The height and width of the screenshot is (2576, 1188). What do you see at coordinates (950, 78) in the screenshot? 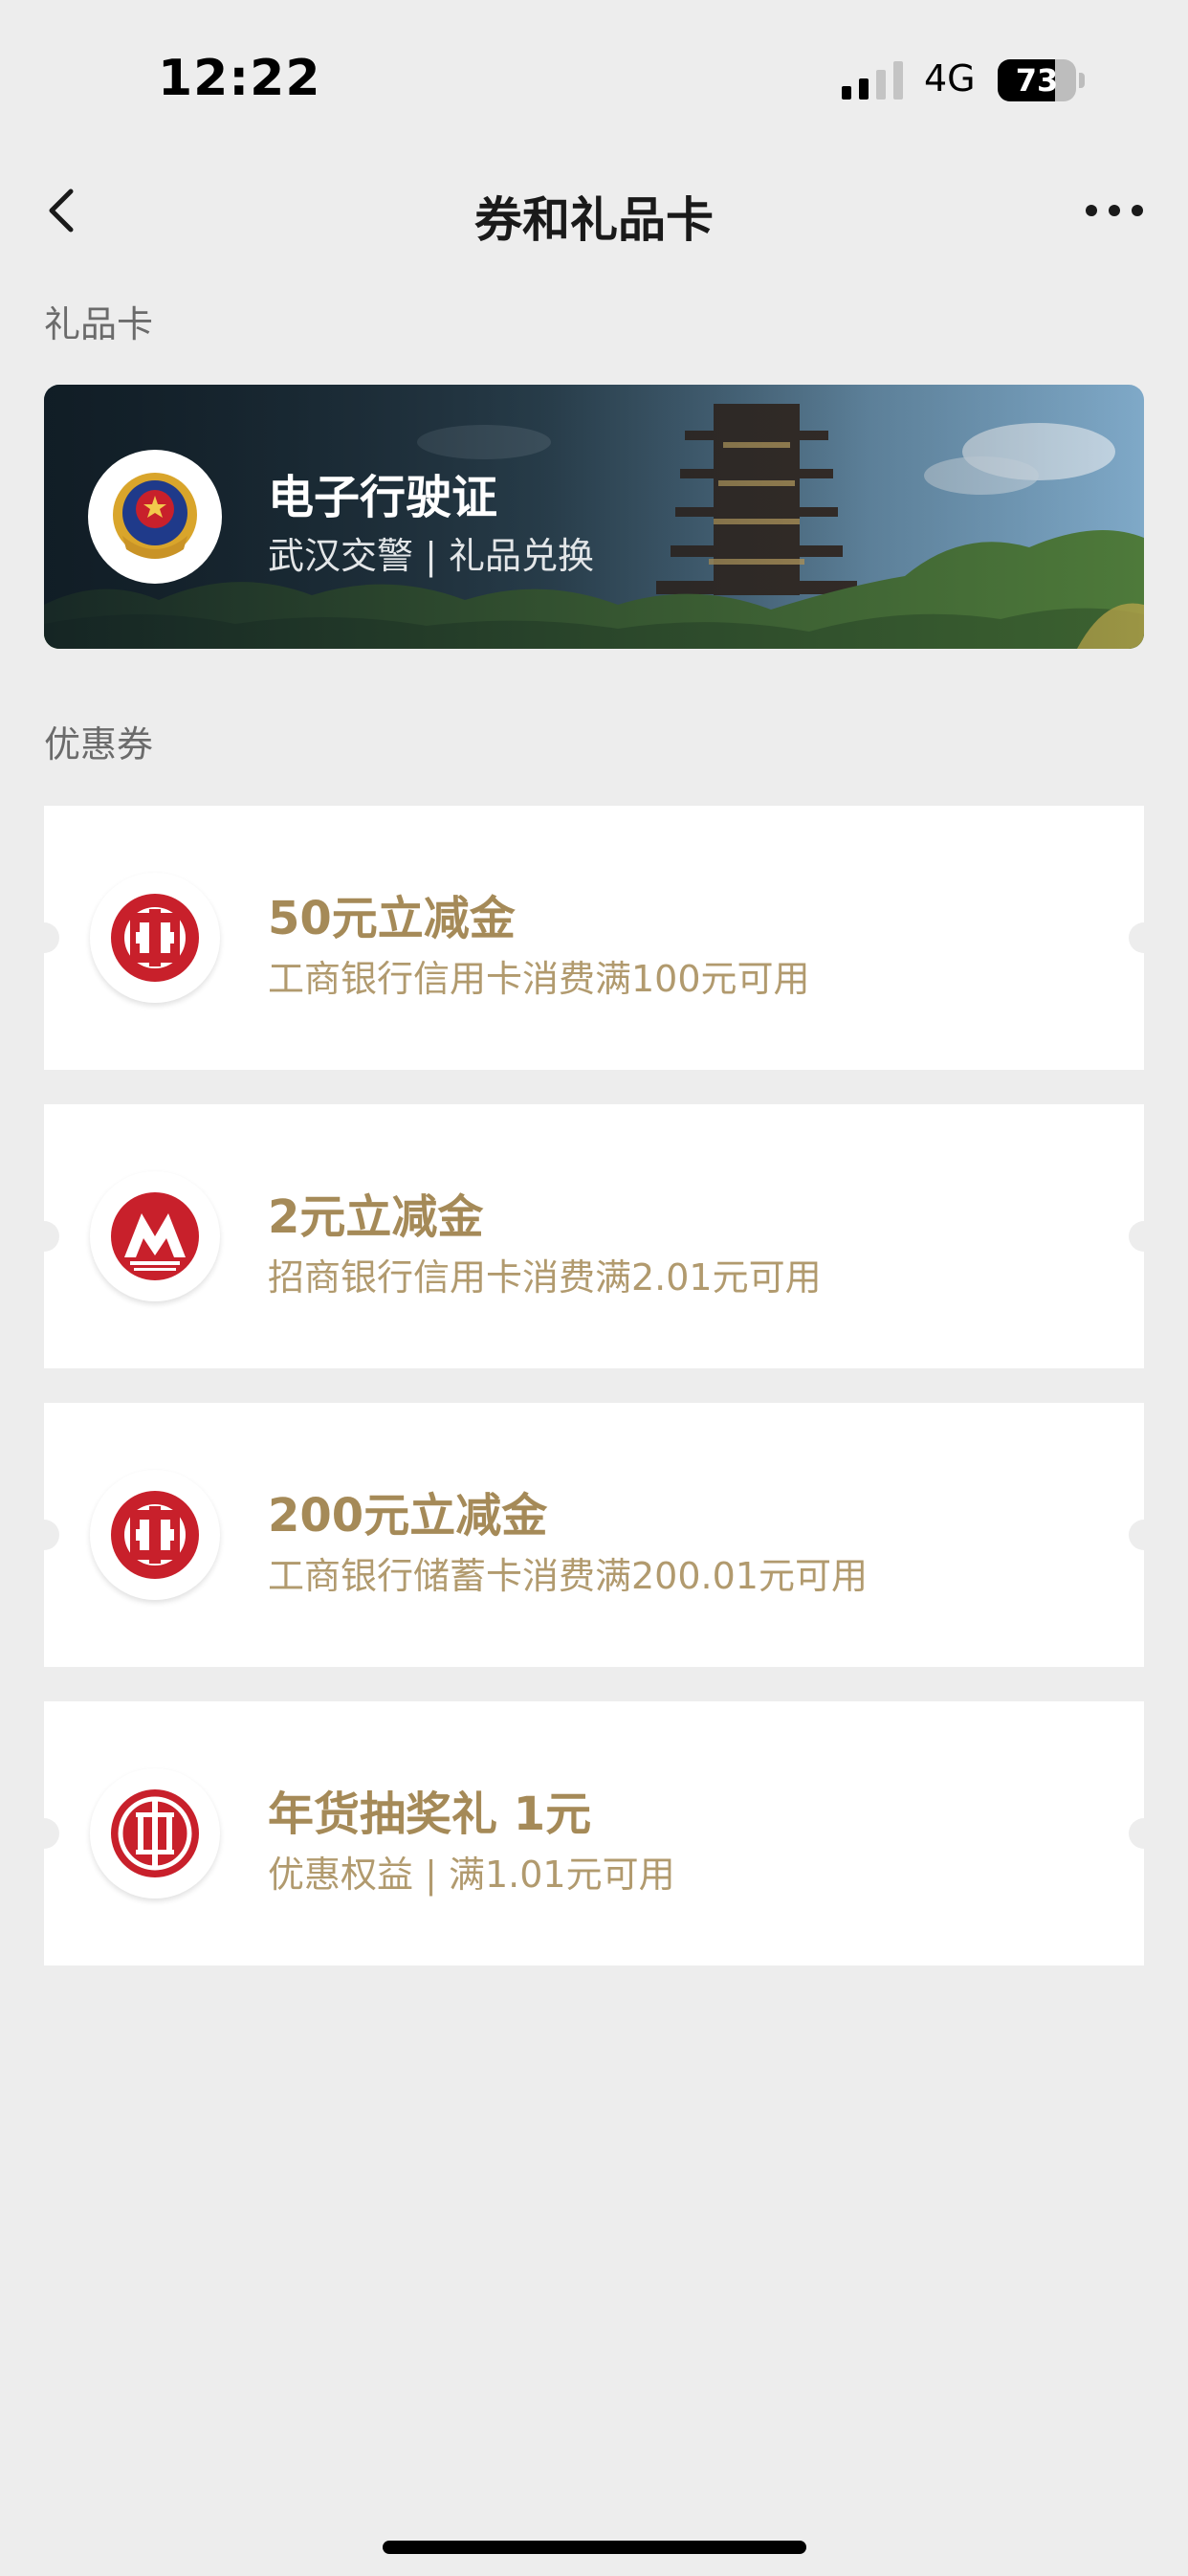
I see `network-type: 4G` at bounding box center [950, 78].